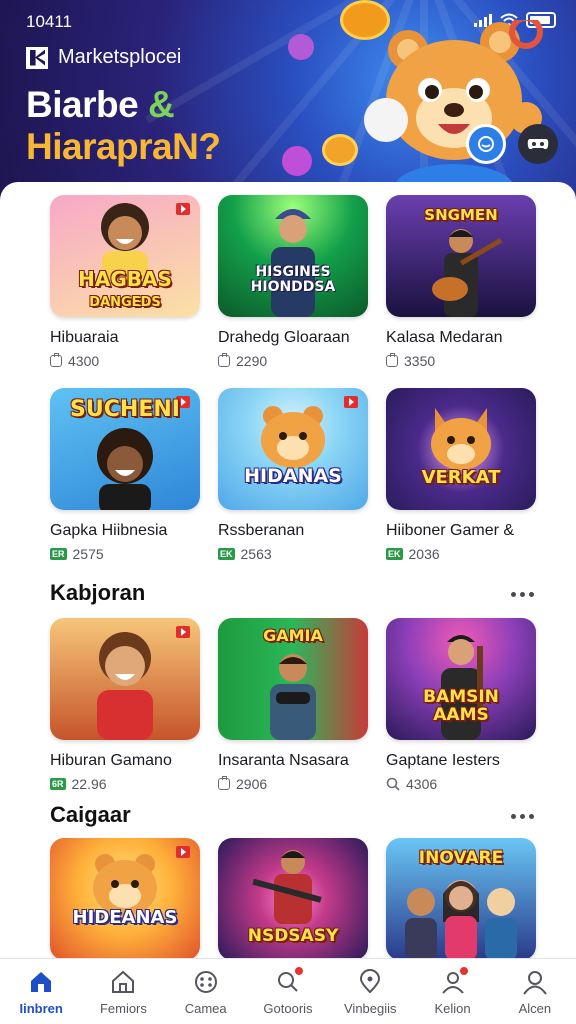  What do you see at coordinates (120, 57) in the screenshot?
I see `brand-name: Marketsplocei` at bounding box center [120, 57].